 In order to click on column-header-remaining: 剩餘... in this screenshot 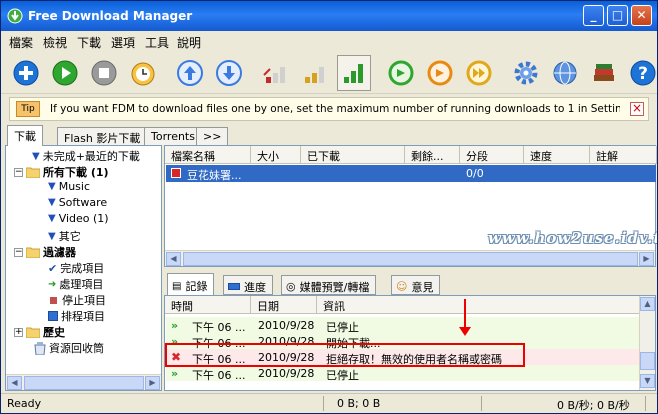, I will do `click(432, 155)`.